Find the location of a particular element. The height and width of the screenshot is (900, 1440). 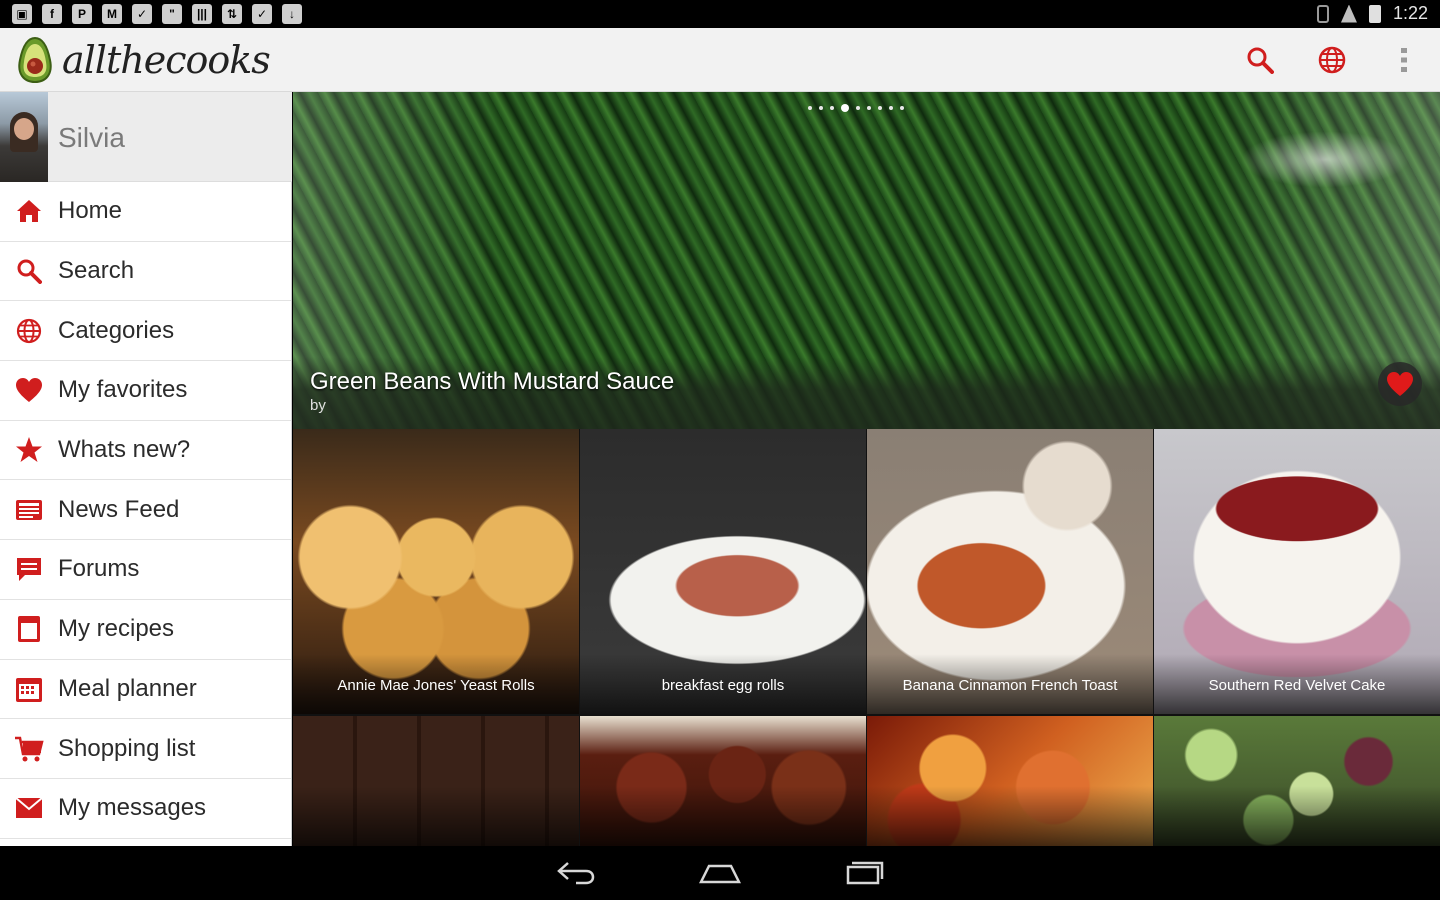

search-button is located at coordinates (1260, 60).